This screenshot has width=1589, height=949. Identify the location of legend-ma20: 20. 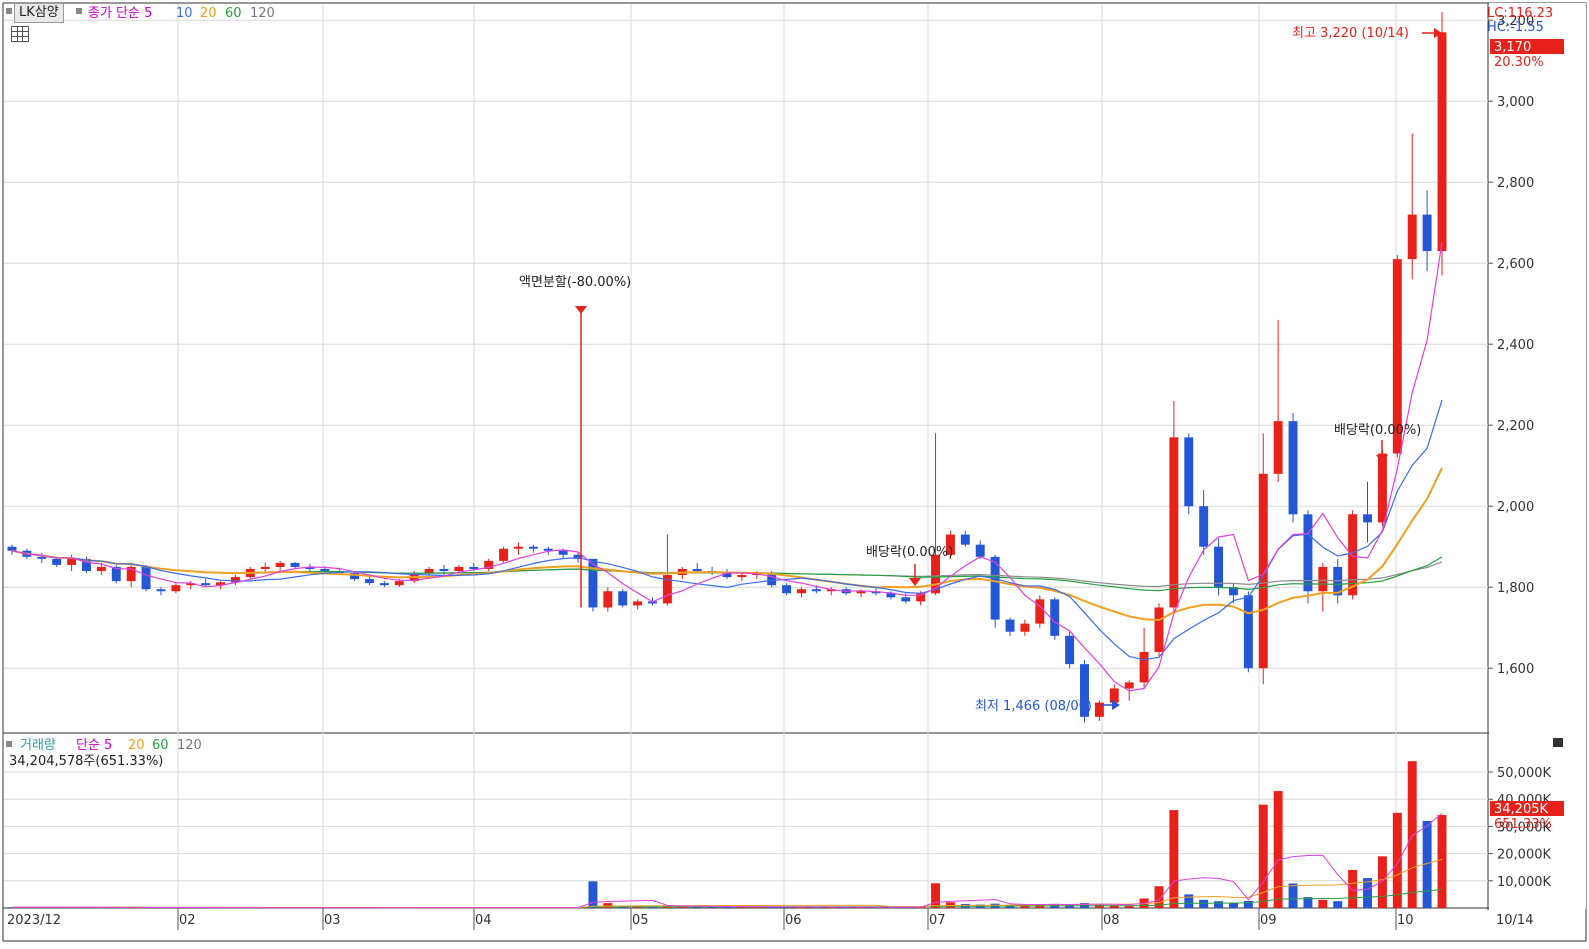
(208, 13).